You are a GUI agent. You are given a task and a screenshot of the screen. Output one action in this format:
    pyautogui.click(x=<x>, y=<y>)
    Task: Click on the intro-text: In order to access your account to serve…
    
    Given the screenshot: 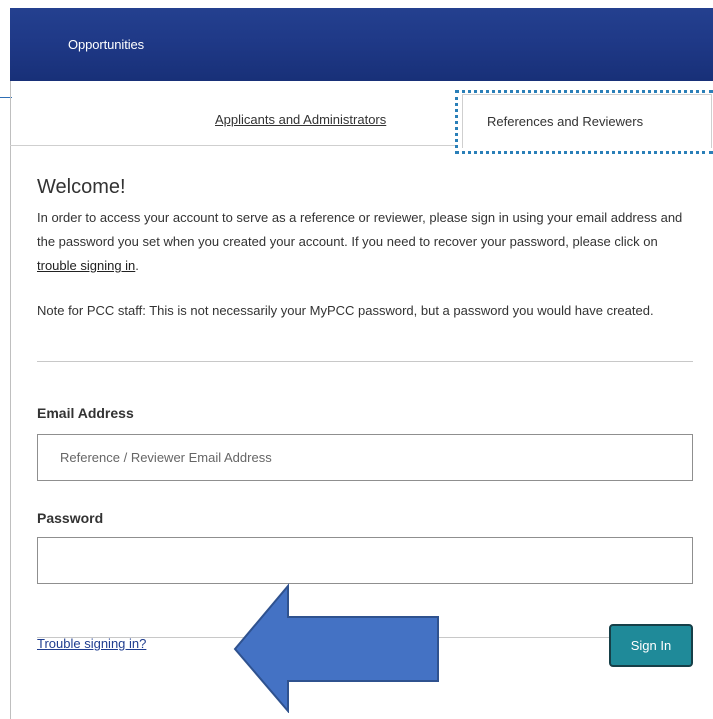 What is the action you would take?
    pyautogui.click(x=360, y=229)
    